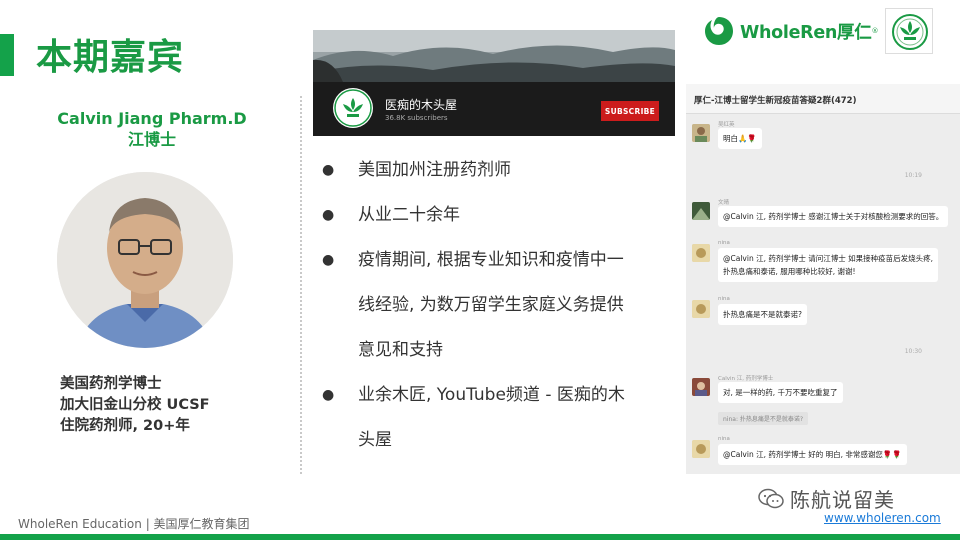  What do you see at coordinates (375, 440) in the screenshot?
I see `bullet-text: 头屋` at bounding box center [375, 440].